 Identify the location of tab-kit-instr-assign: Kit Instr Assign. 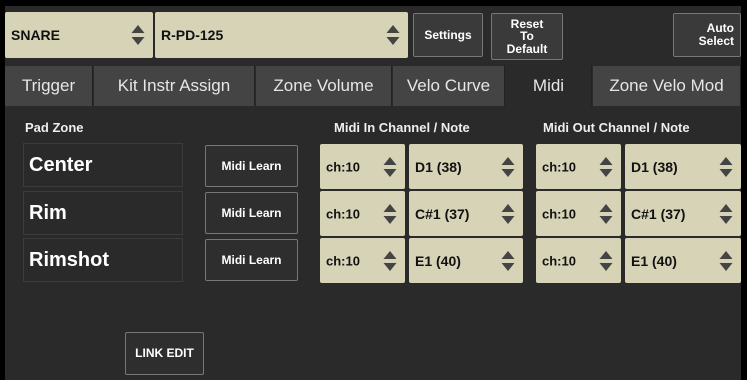
(174, 86).